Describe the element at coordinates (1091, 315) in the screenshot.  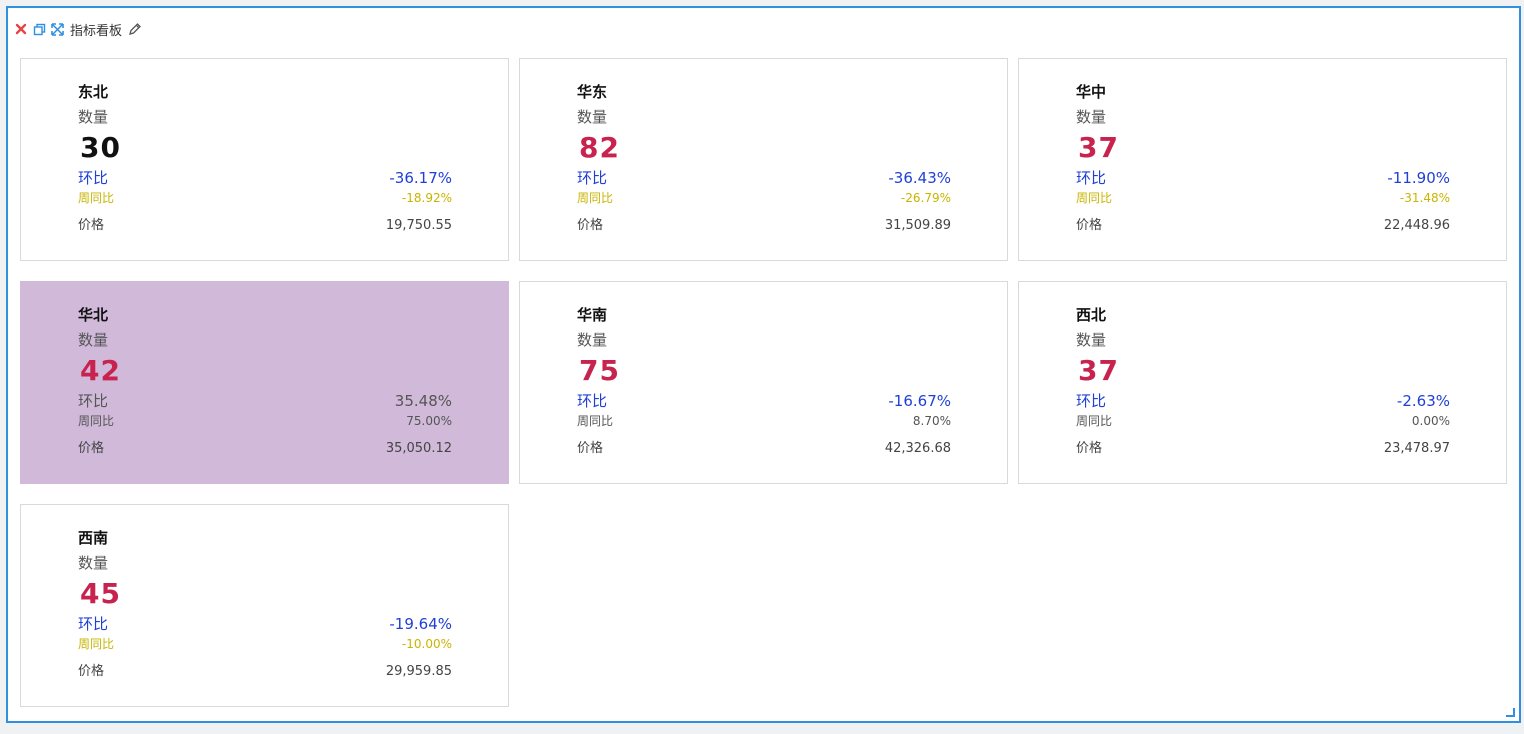
I see `card-region: 西北` at that location.